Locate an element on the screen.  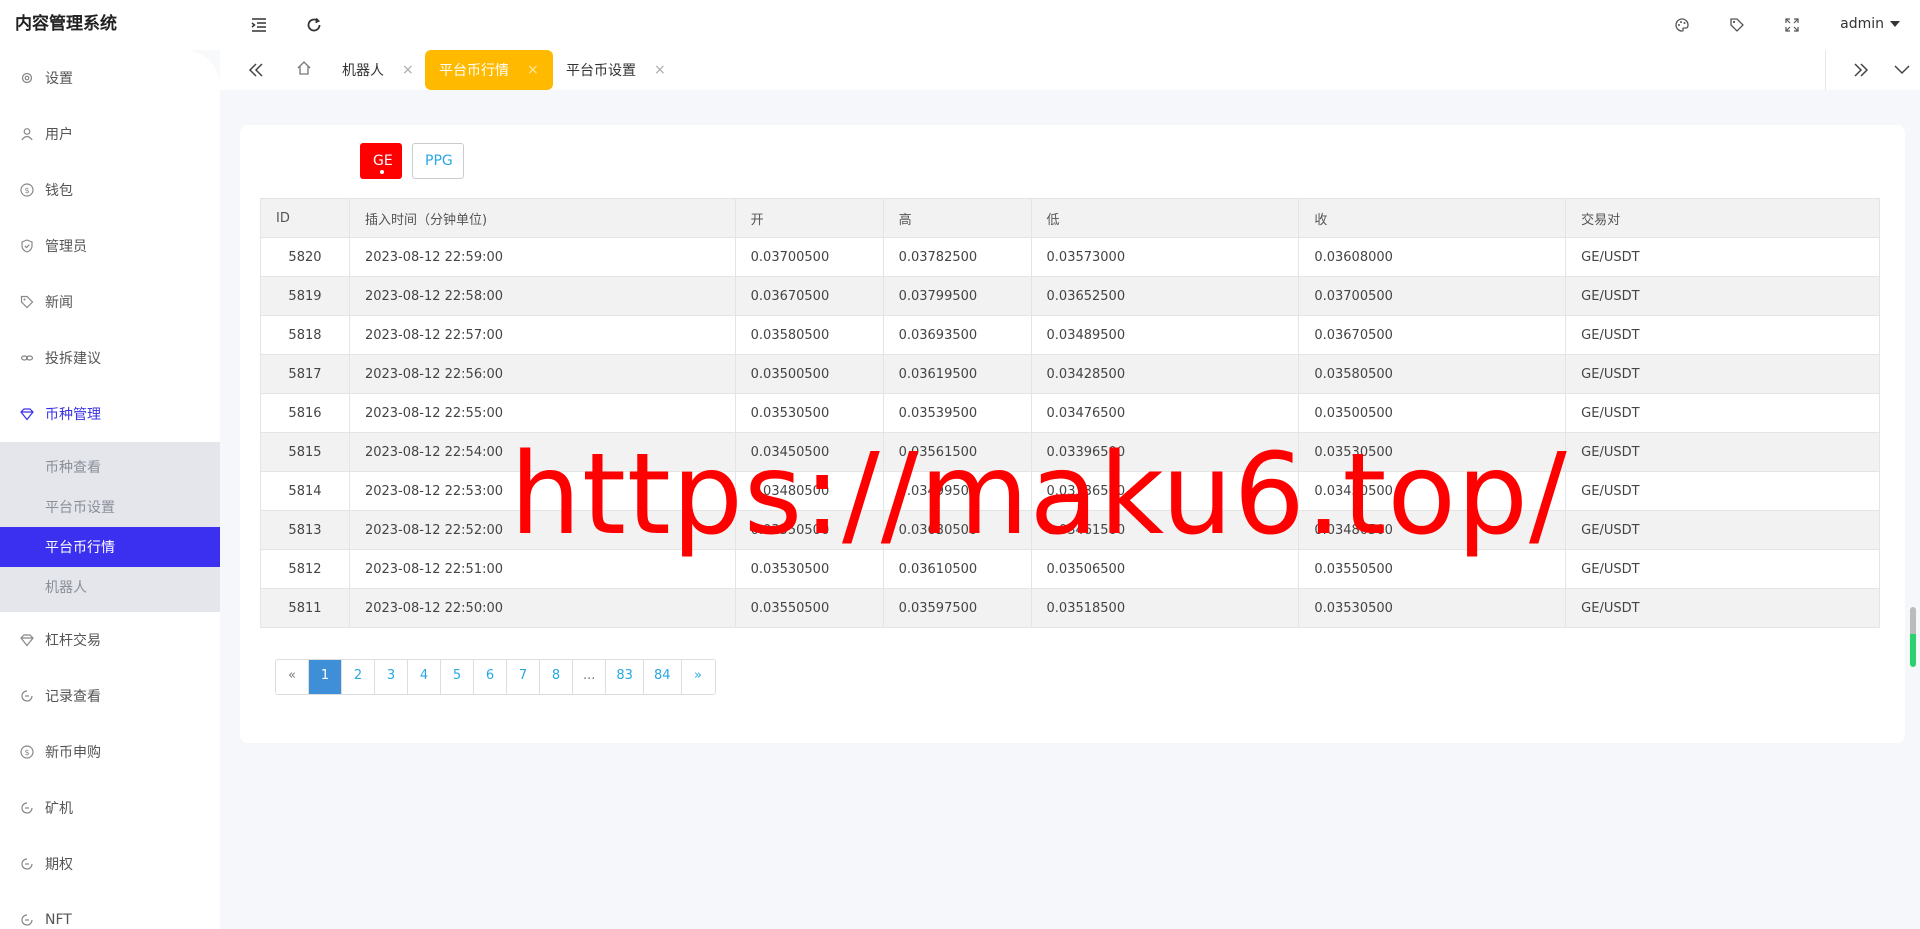
sidebar-item-news: 新闻 is located at coordinates (110, 302).